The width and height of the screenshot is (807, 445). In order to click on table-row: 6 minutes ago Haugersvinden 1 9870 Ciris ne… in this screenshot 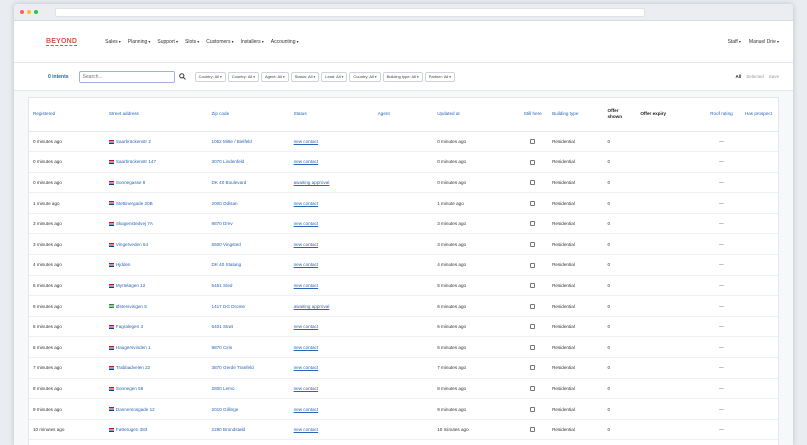, I will do `click(403, 347)`.